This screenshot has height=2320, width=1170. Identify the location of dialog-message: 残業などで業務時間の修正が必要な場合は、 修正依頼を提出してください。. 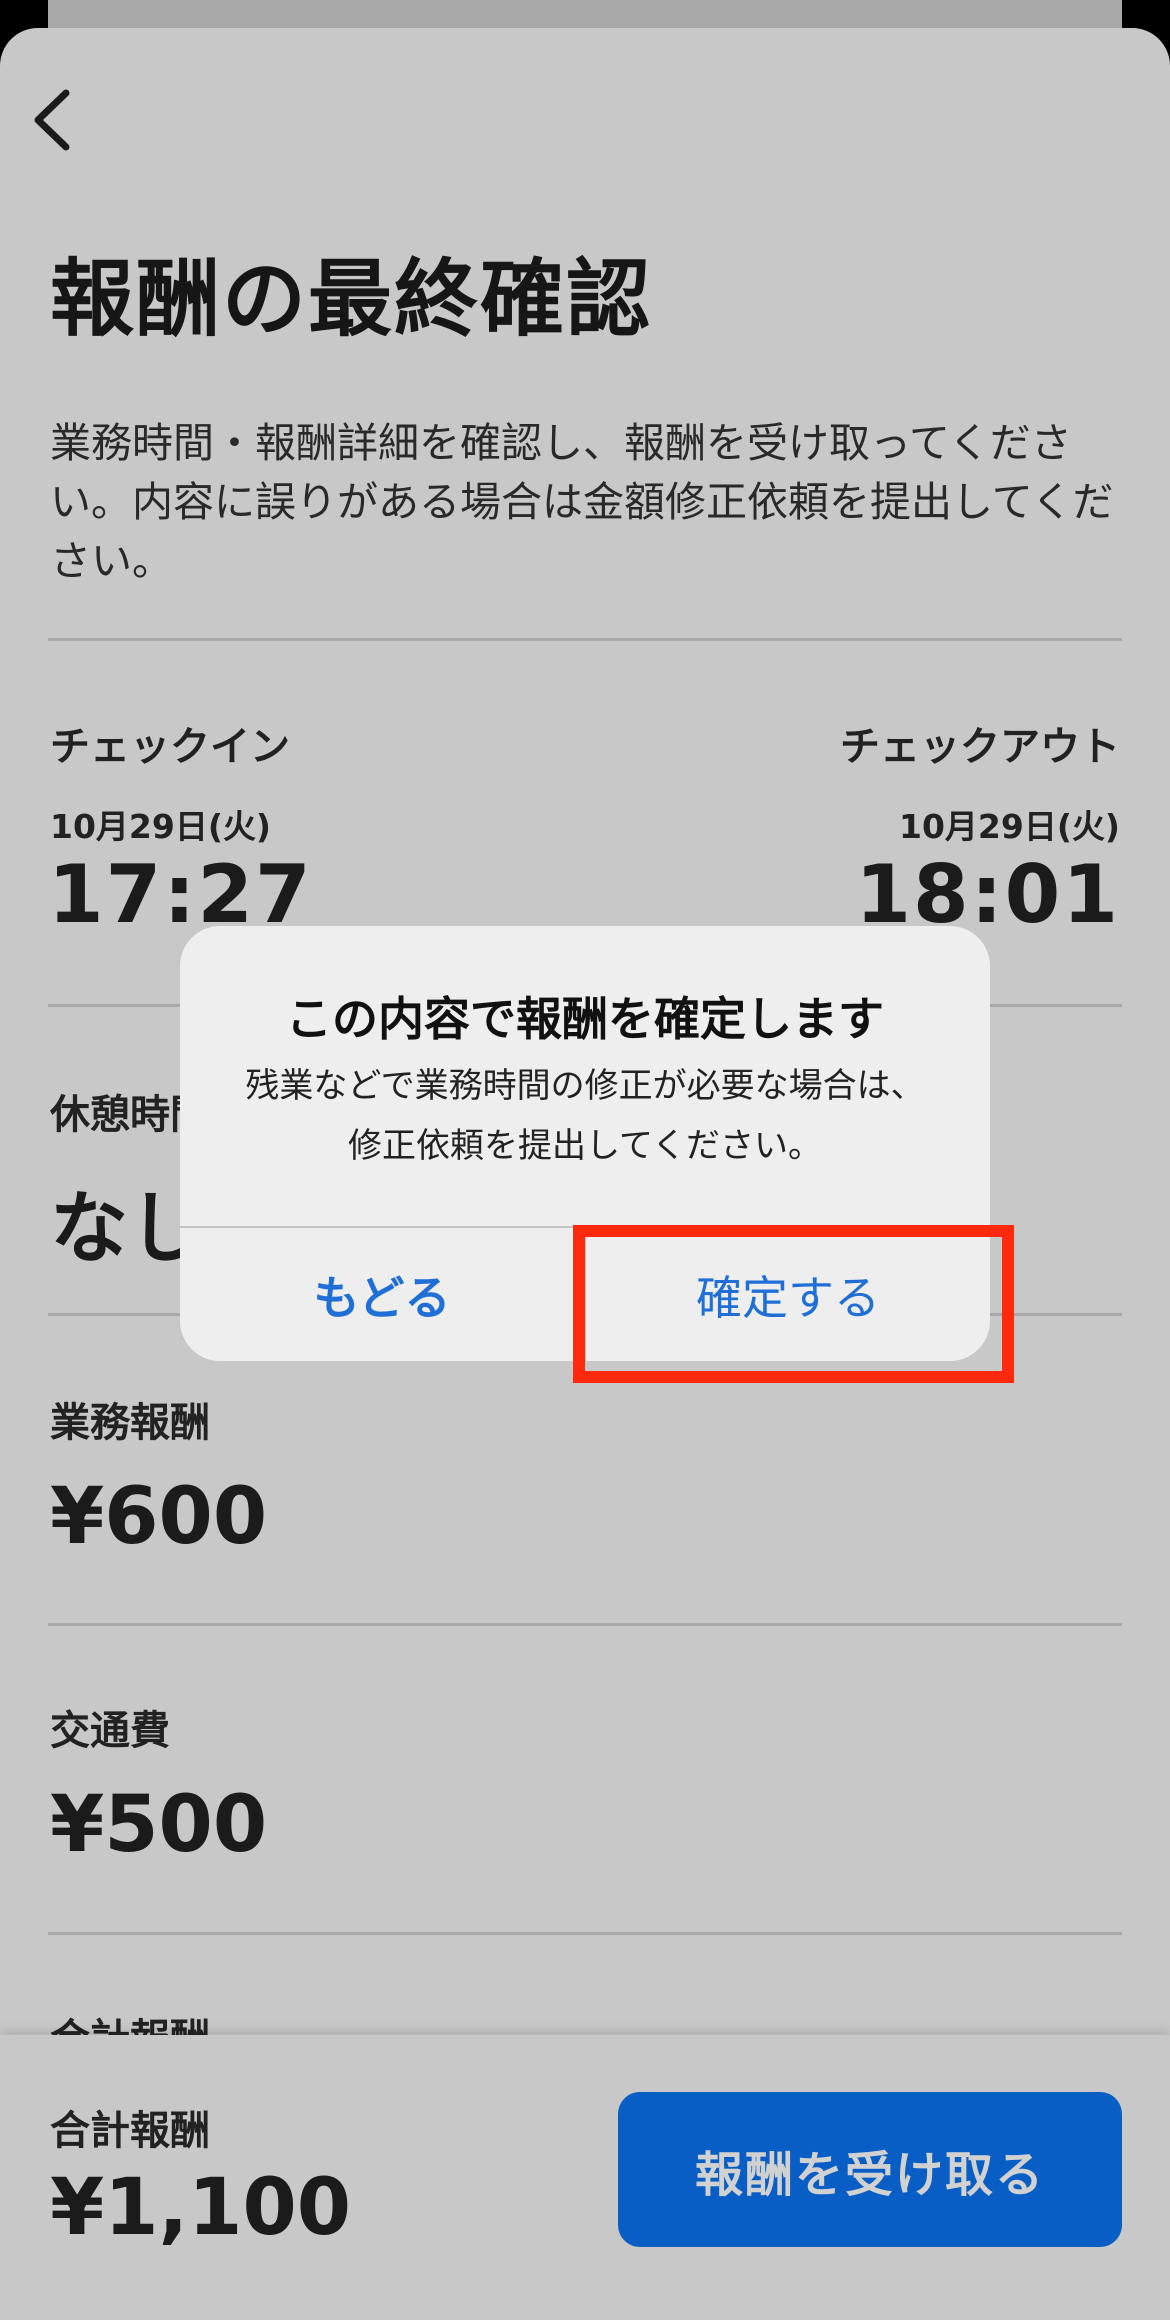
(585, 1116).